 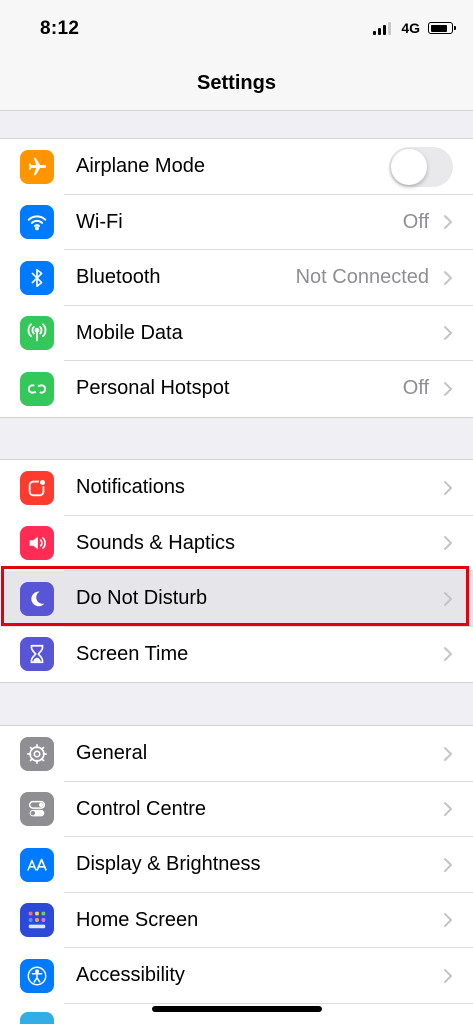 I want to click on notifications-icon, so click(x=37, y=487).